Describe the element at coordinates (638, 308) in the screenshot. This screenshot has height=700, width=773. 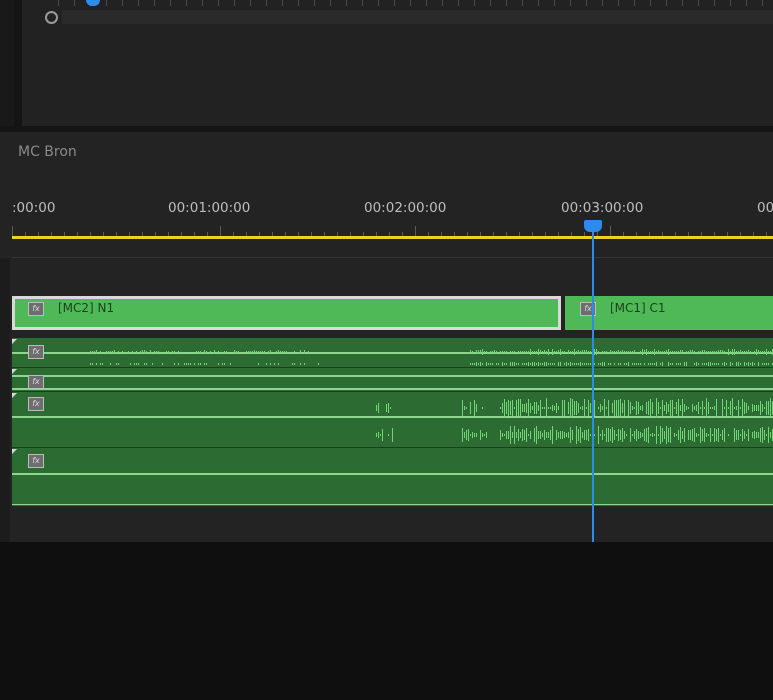
I see `clip-label: [MC1] C1` at that location.